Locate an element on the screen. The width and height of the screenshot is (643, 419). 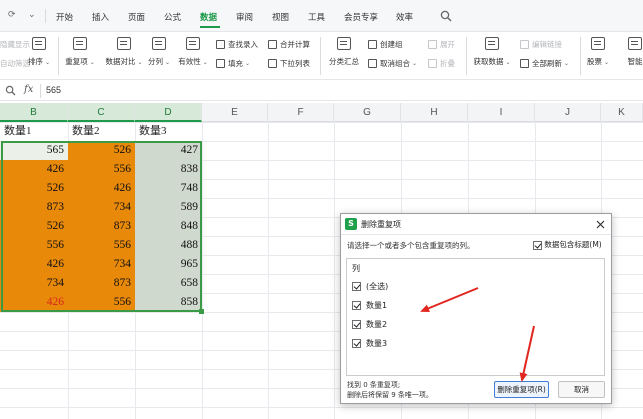
red-arrow-to-button is located at coordinates (527, 353).